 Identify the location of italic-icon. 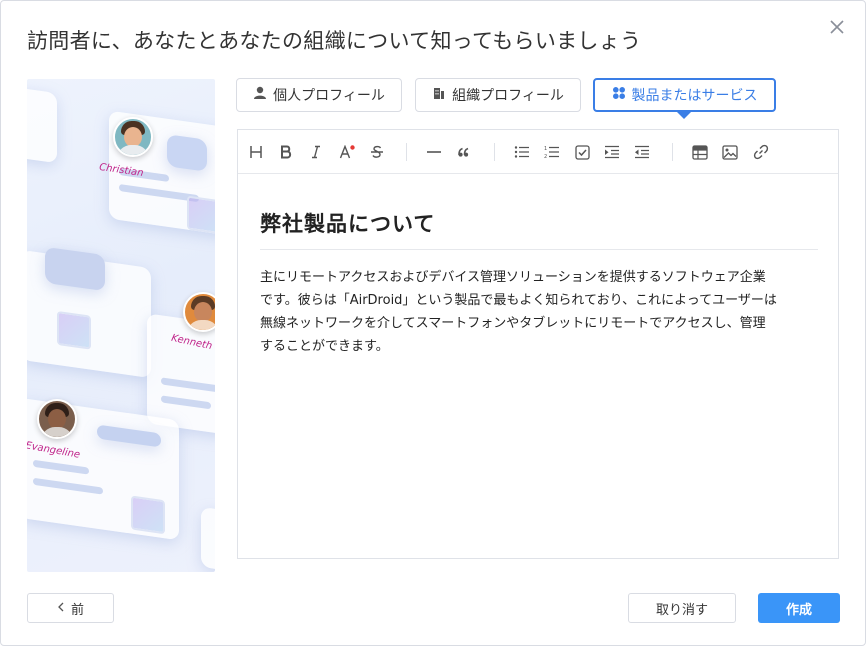
(316, 152).